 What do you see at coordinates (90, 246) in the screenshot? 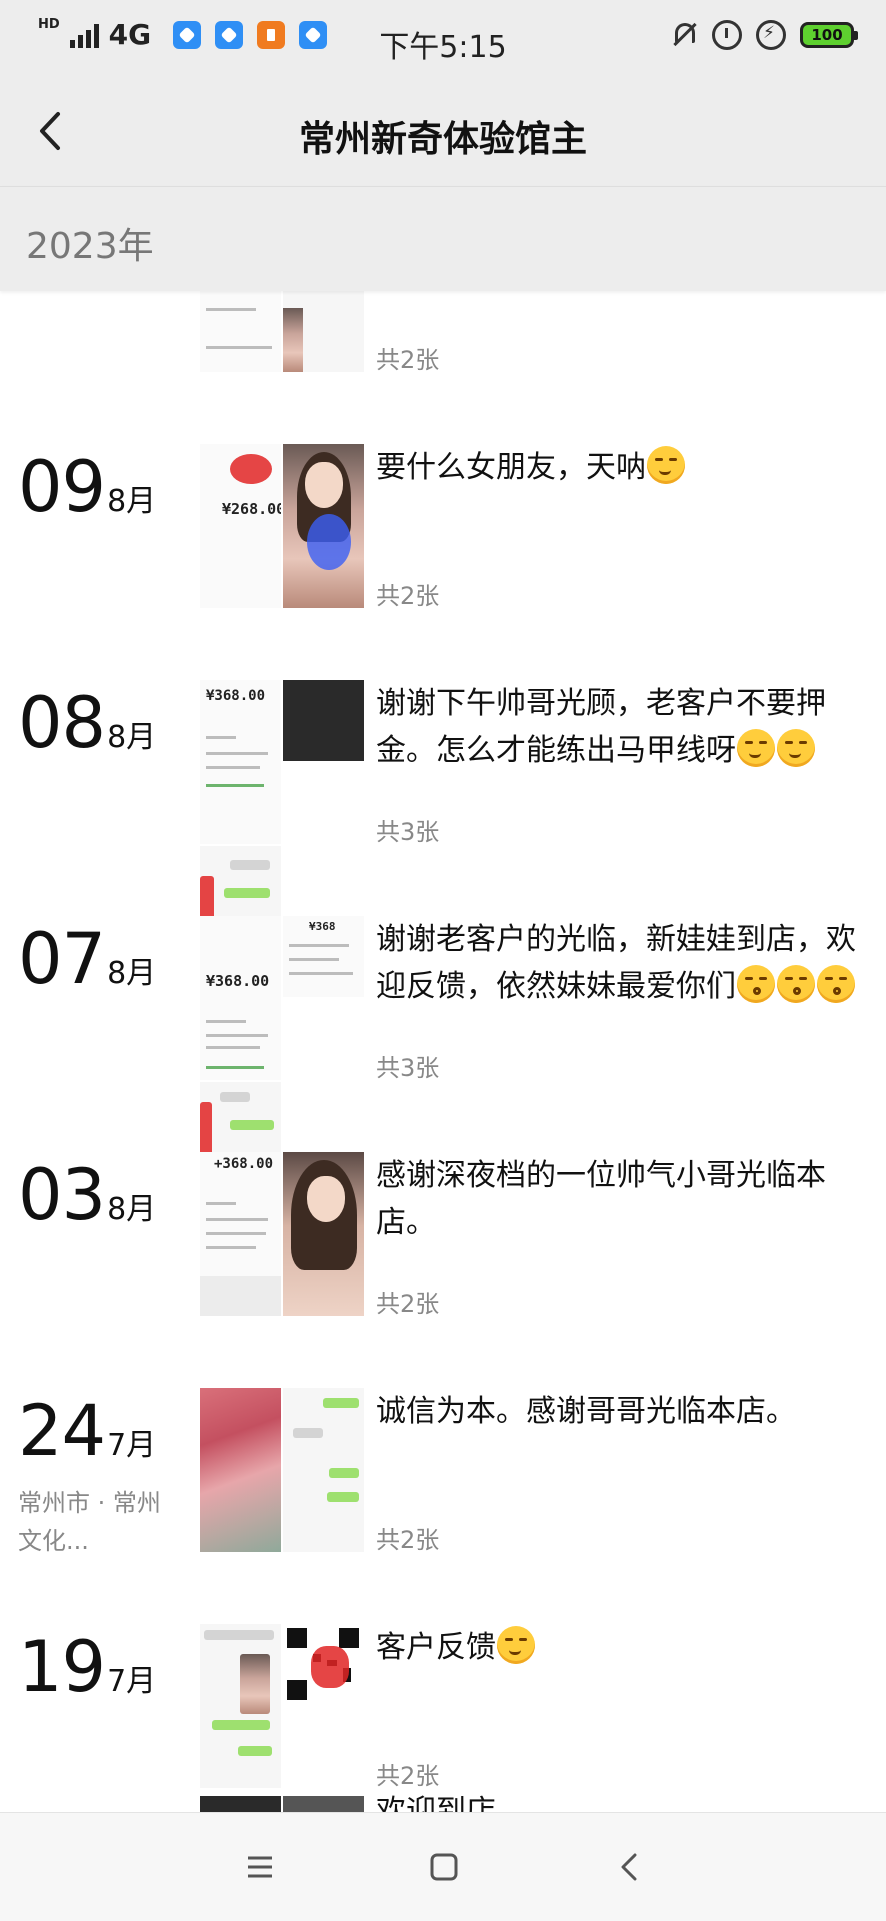
I see `year-label: 2023年` at bounding box center [90, 246].